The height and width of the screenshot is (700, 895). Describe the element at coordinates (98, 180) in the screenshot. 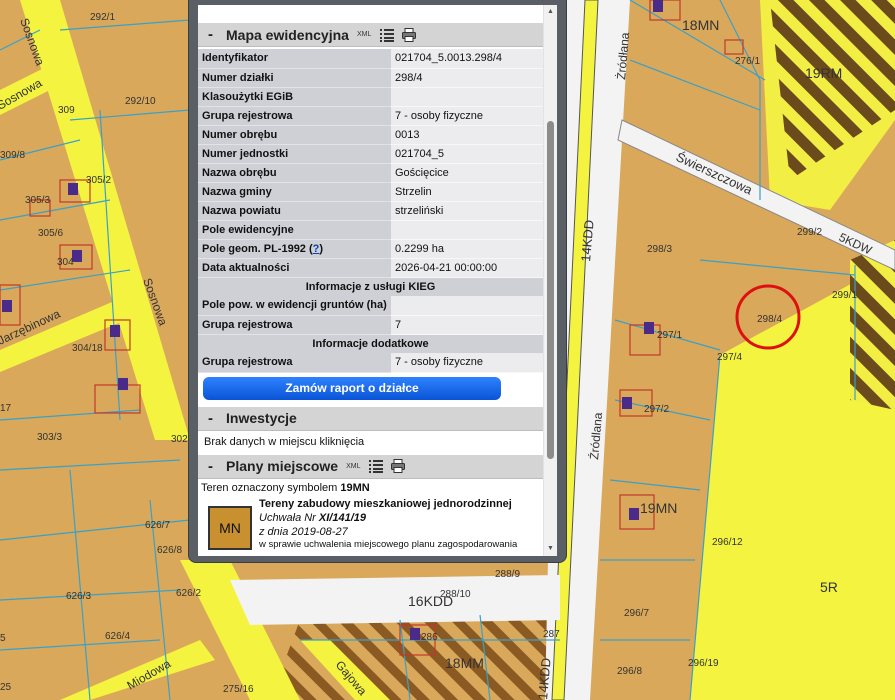

I see `label-parcel-305-2: 305/2` at that location.